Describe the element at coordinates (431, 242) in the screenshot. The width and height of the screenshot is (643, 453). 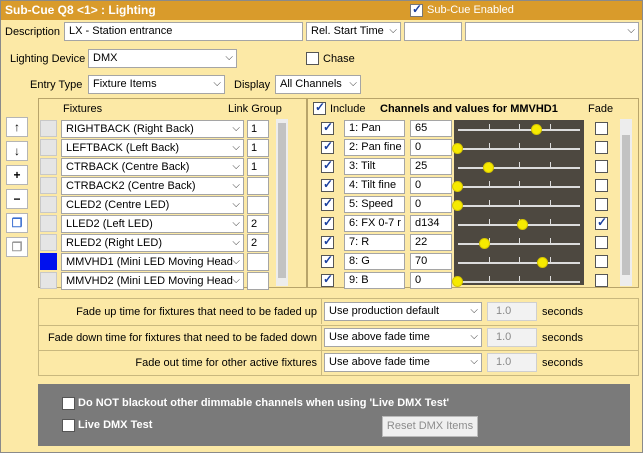
I see `channel-value-field: 22` at that location.